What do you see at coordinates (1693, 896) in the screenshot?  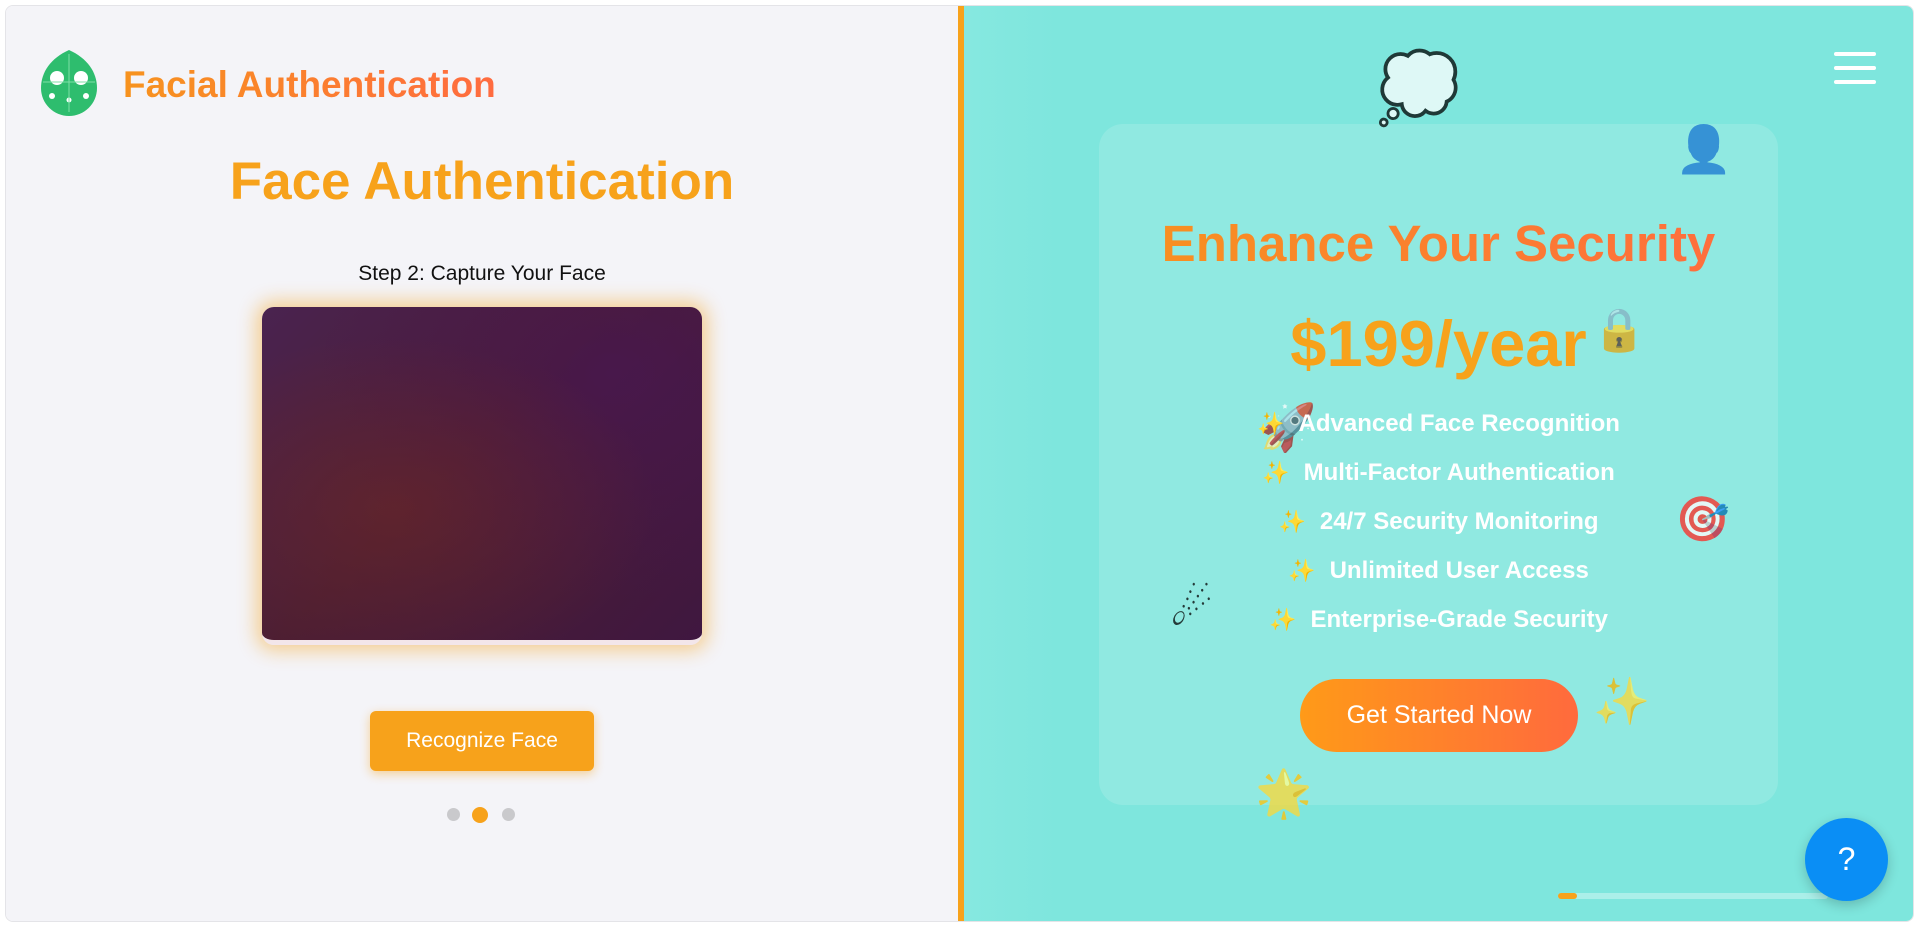 I see `slide-progress-bar` at bounding box center [1693, 896].